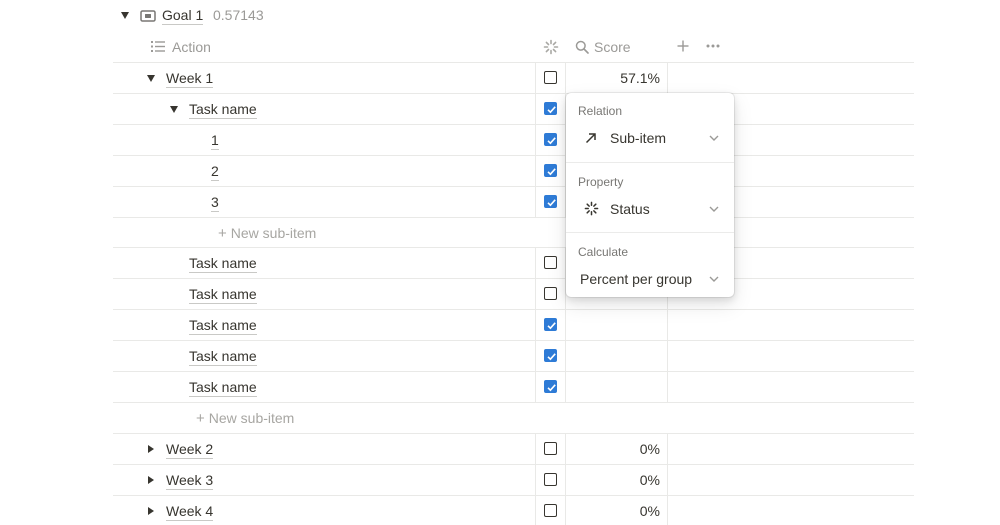 Image resolution: width=1000 pixels, height=525 pixels. I want to click on row-title: Week 3, so click(190, 481).